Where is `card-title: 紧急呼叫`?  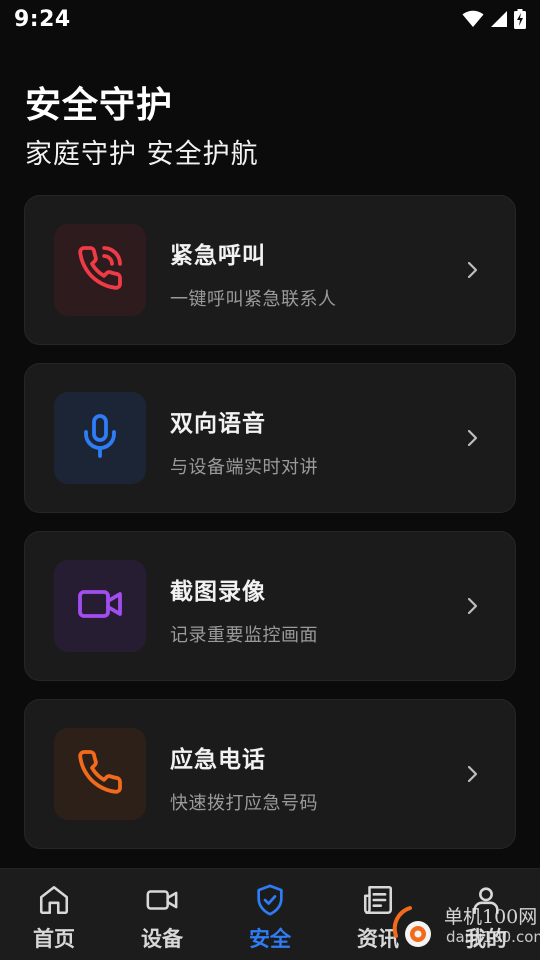
card-title: 紧急呼叫 is located at coordinates (218, 256).